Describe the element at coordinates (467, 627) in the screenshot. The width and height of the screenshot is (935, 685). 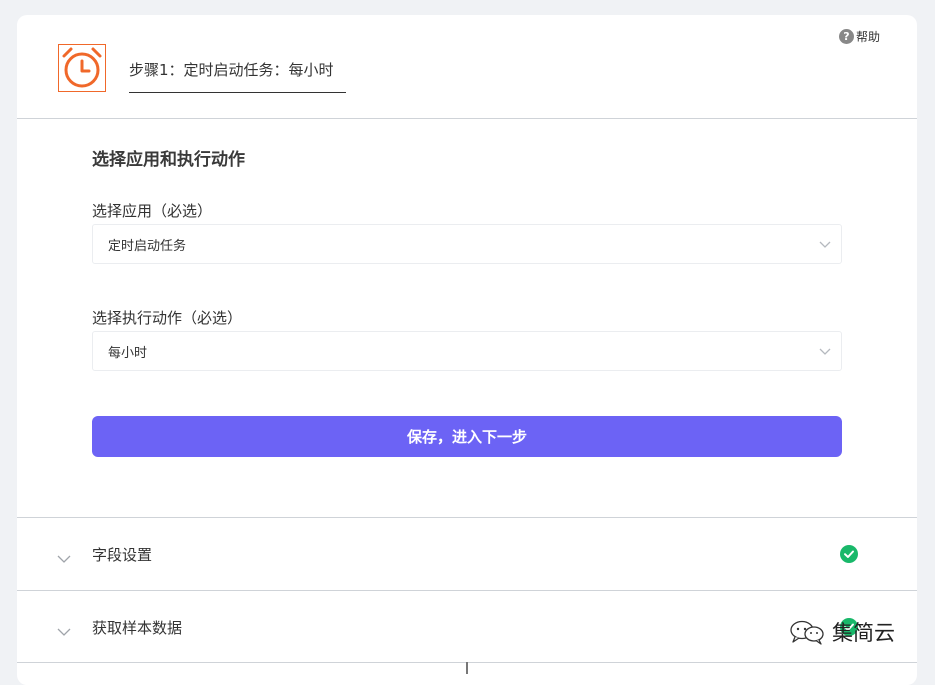
I see `section-sample-data: 获取样本数据` at that location.